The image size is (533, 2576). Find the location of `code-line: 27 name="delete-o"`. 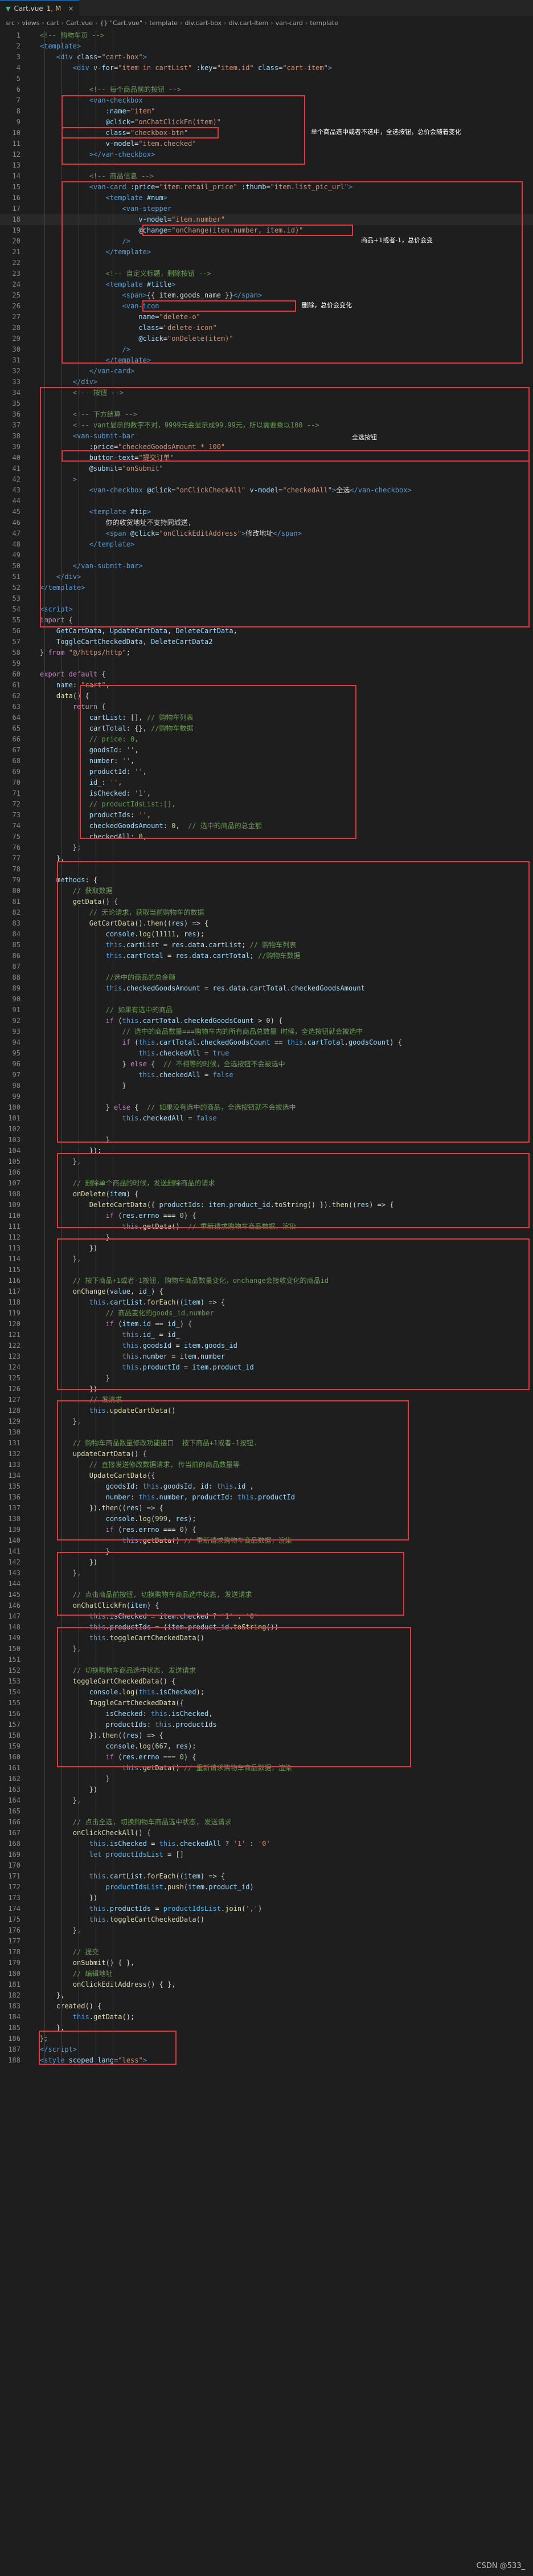

code-line: 27 name="delete-o" is located at coordinates (266, 317).